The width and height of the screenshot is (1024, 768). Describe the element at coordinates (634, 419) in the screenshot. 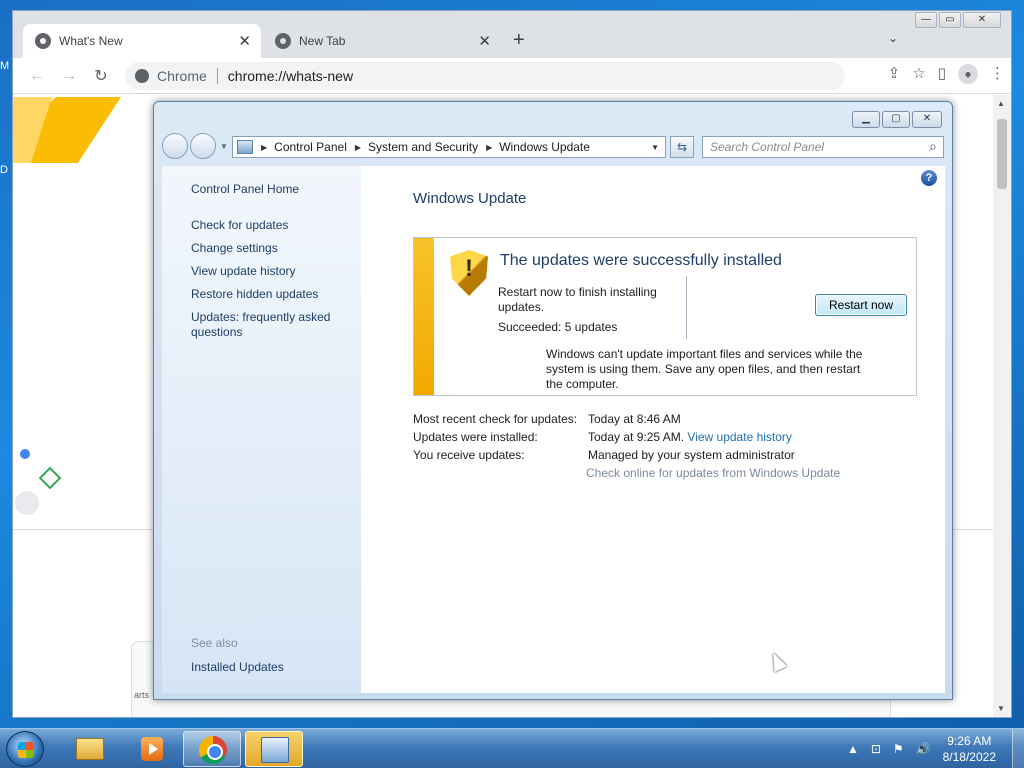

I see `recent-check-value: Today at 8:46 AM` at that location.